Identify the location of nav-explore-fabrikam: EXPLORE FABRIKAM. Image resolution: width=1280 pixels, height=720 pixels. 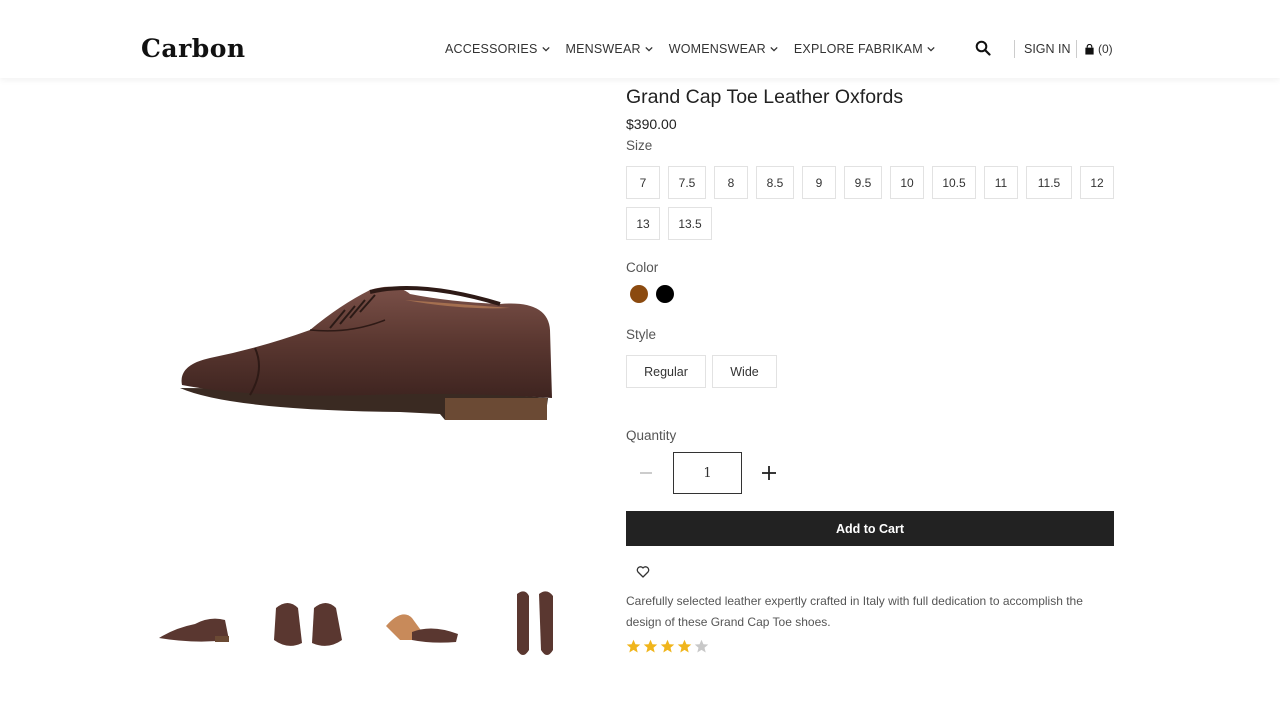
(864, 49).